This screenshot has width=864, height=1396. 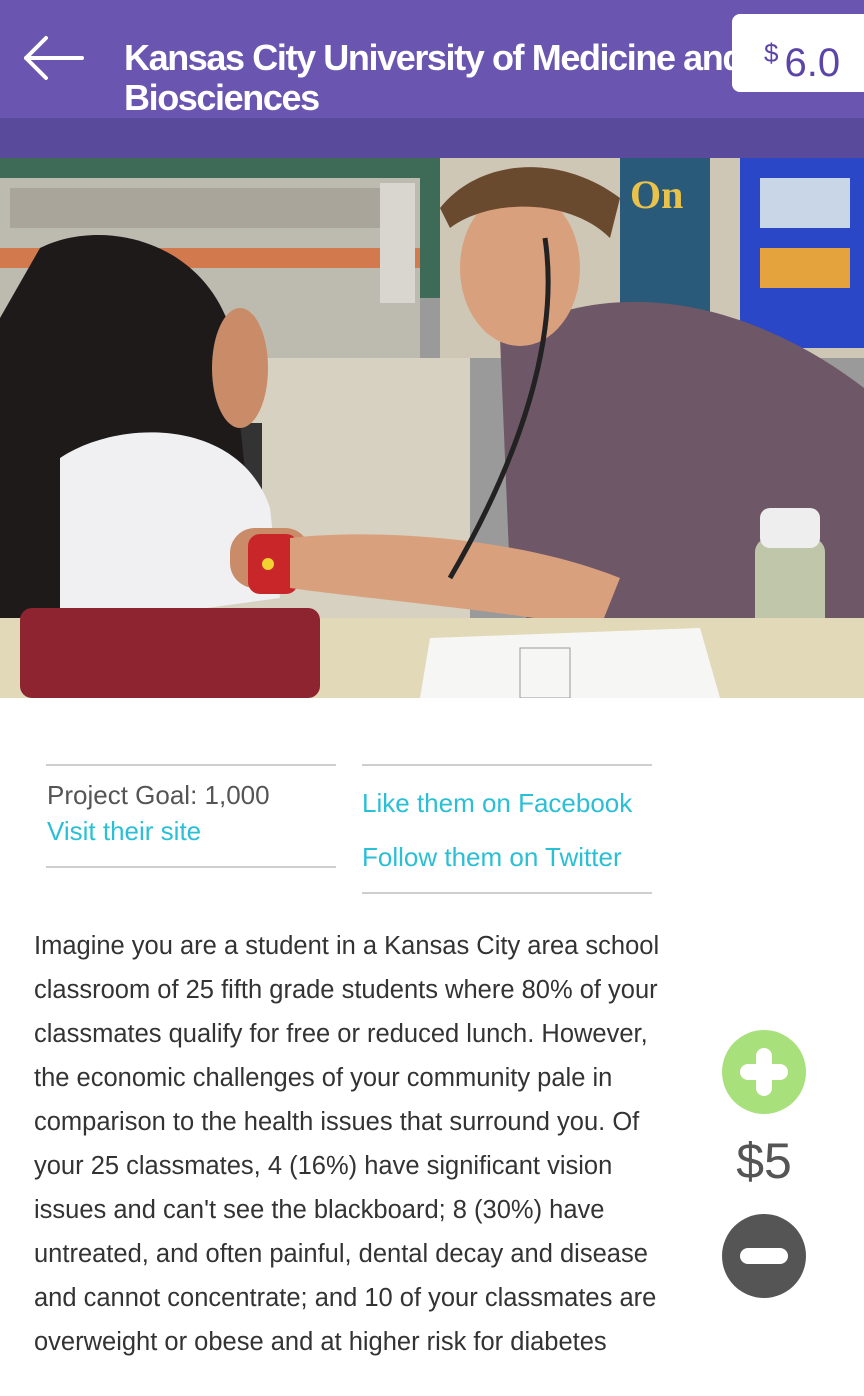 What do you see at coordinates (812, 63) in the screenshot?
I see `balance-value: 6.0` at bounding box center [812, 63].